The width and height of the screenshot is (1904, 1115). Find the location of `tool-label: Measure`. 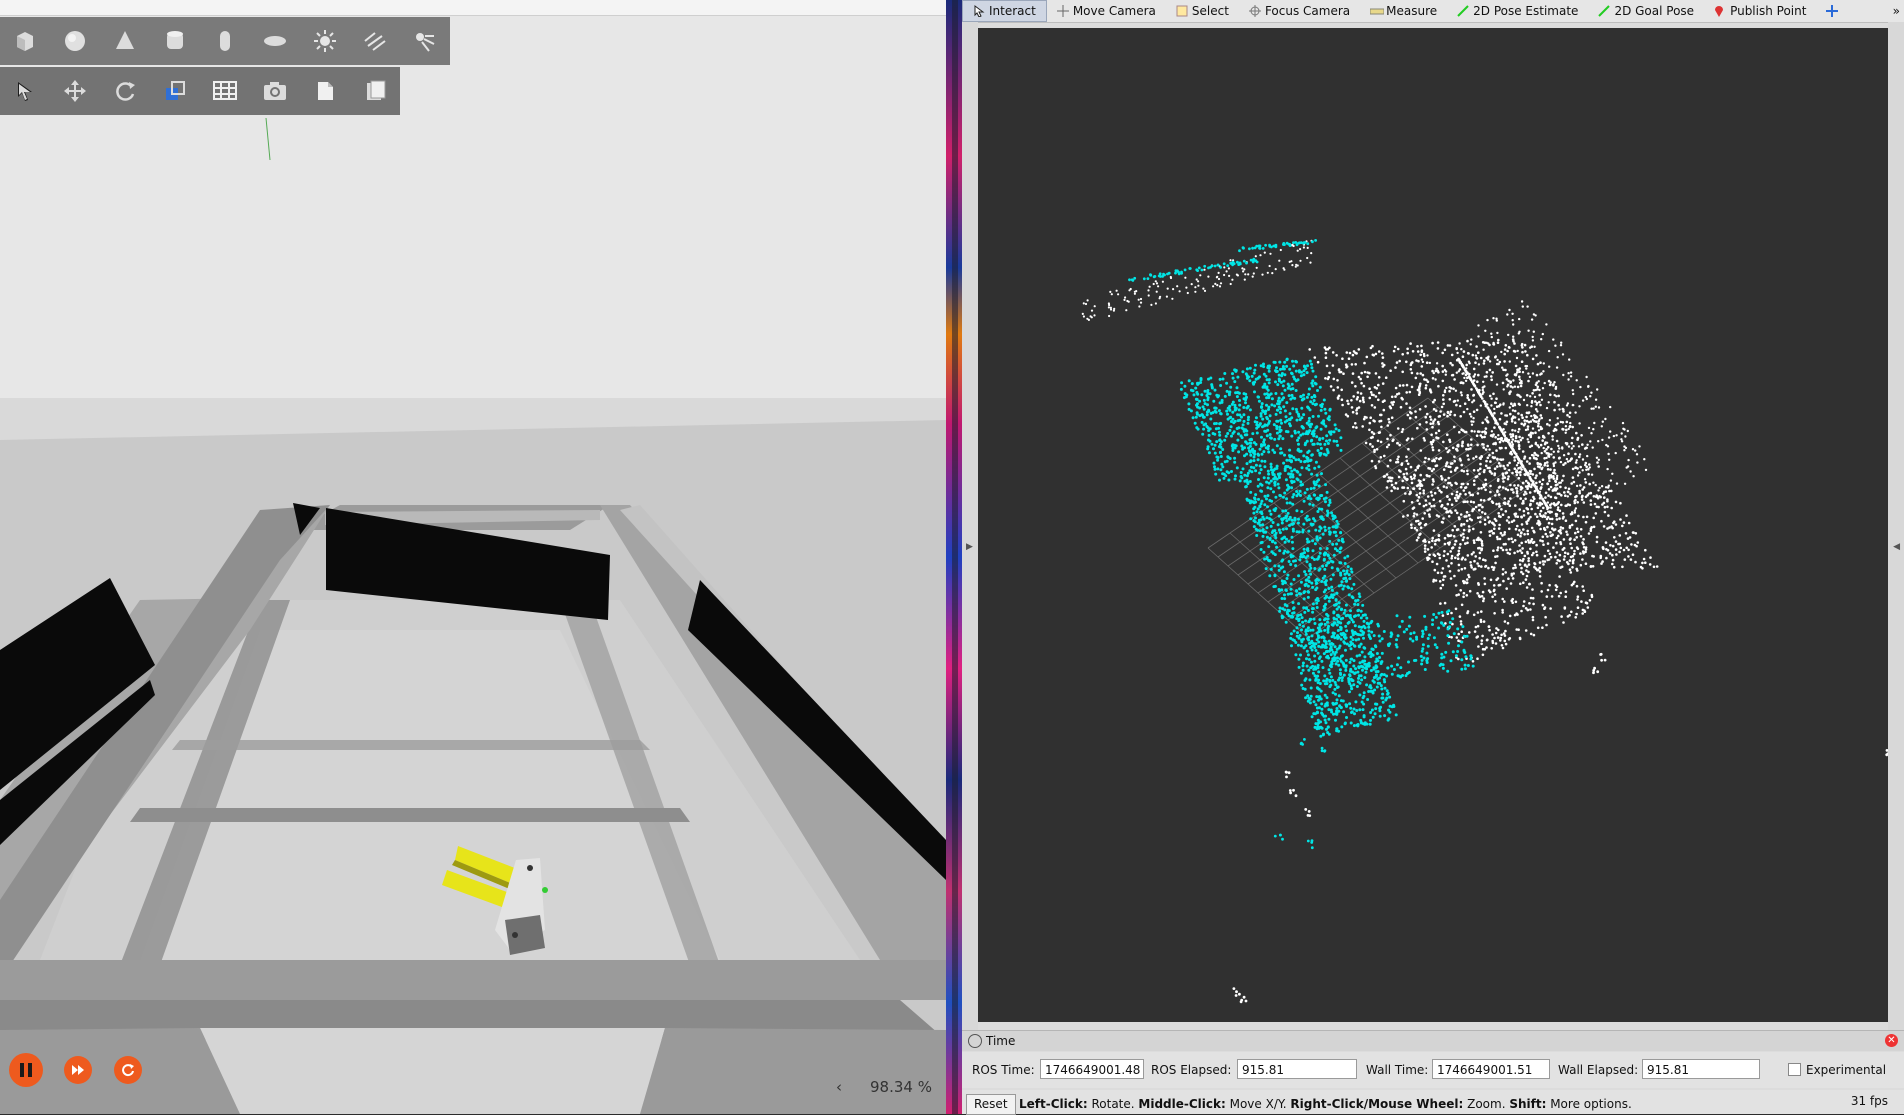

tool-label: Measure is located at coordinates (1411, 11).